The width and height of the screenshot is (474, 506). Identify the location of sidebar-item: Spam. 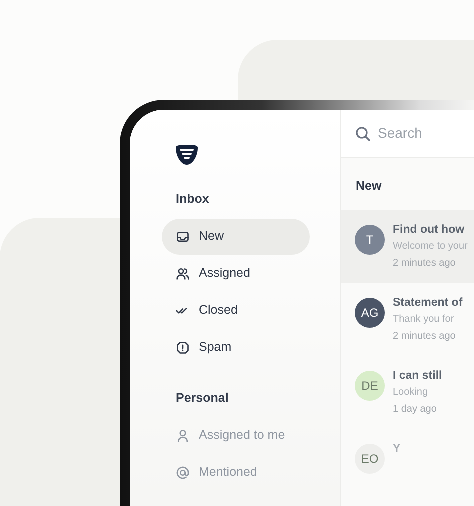
(236, 348).